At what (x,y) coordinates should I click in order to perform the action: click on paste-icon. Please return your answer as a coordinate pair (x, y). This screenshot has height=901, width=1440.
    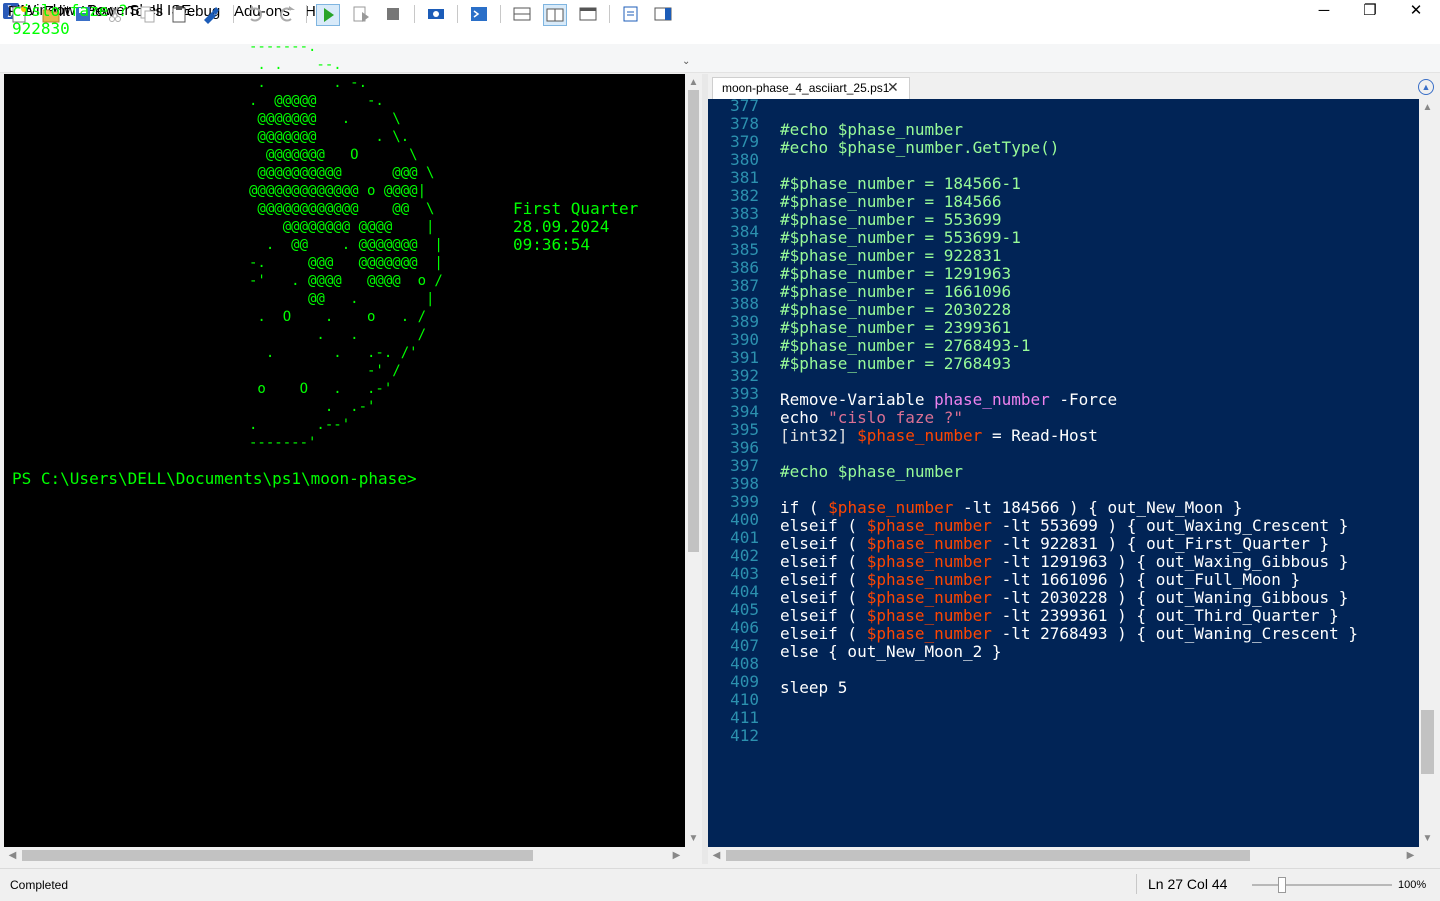
    Looking at the image, I should click on (179, 14).